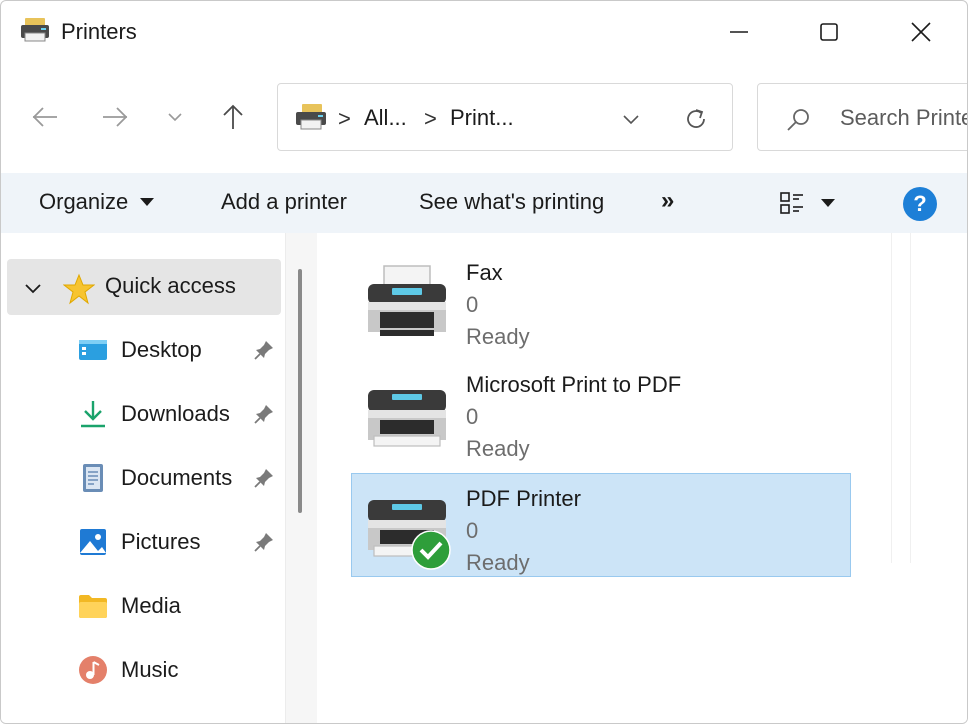  I want to click on printer-item-fax: Fax 0 Ready, so click(601, 299).